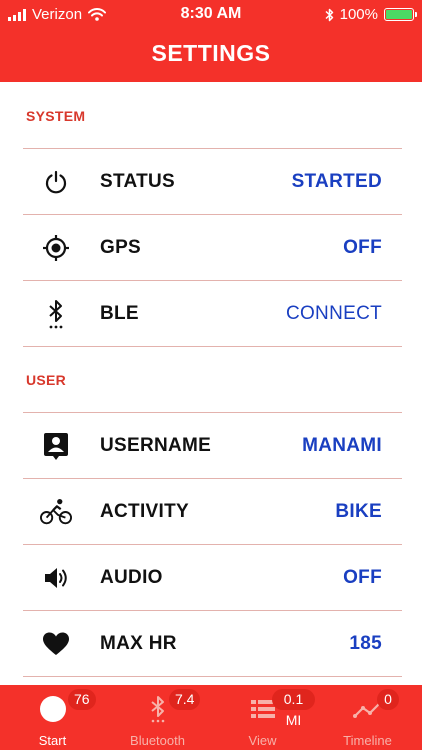 This screenshot has width=422, height=750. I want to click on setting-value: BIKE, so click(358, 512).